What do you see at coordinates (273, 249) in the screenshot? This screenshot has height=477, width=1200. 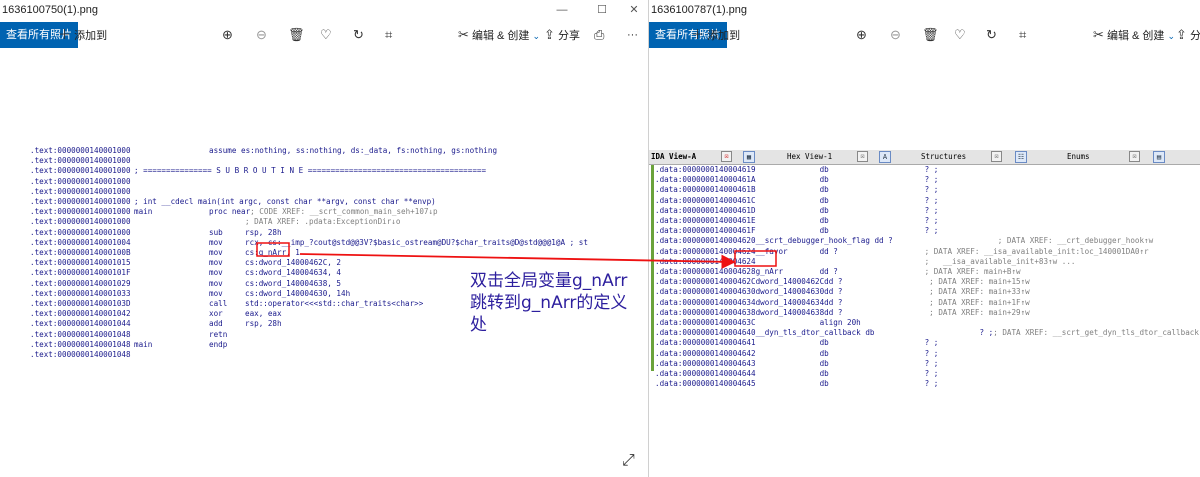 I see `highlight-box-left` at bounding box center [273, 249].